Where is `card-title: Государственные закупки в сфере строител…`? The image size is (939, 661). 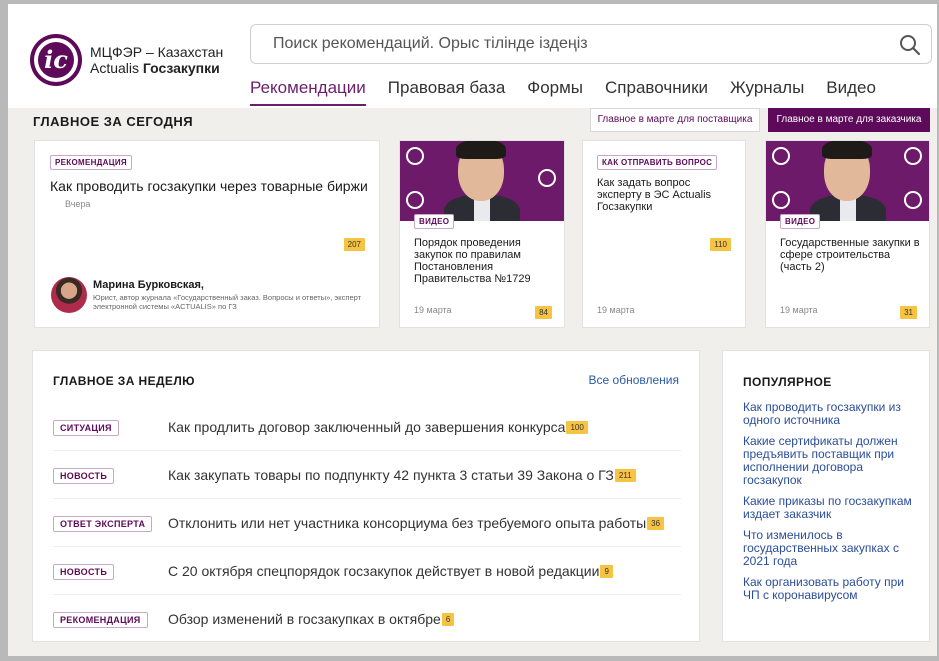
card-title: Государственные закупки в сфере строител… is located at coordinates (850, 255).